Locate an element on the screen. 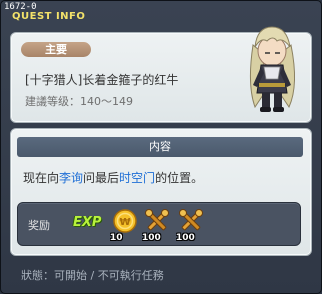 The image size is (322, 294). npc-portrait is located at coordinates (272, 69).